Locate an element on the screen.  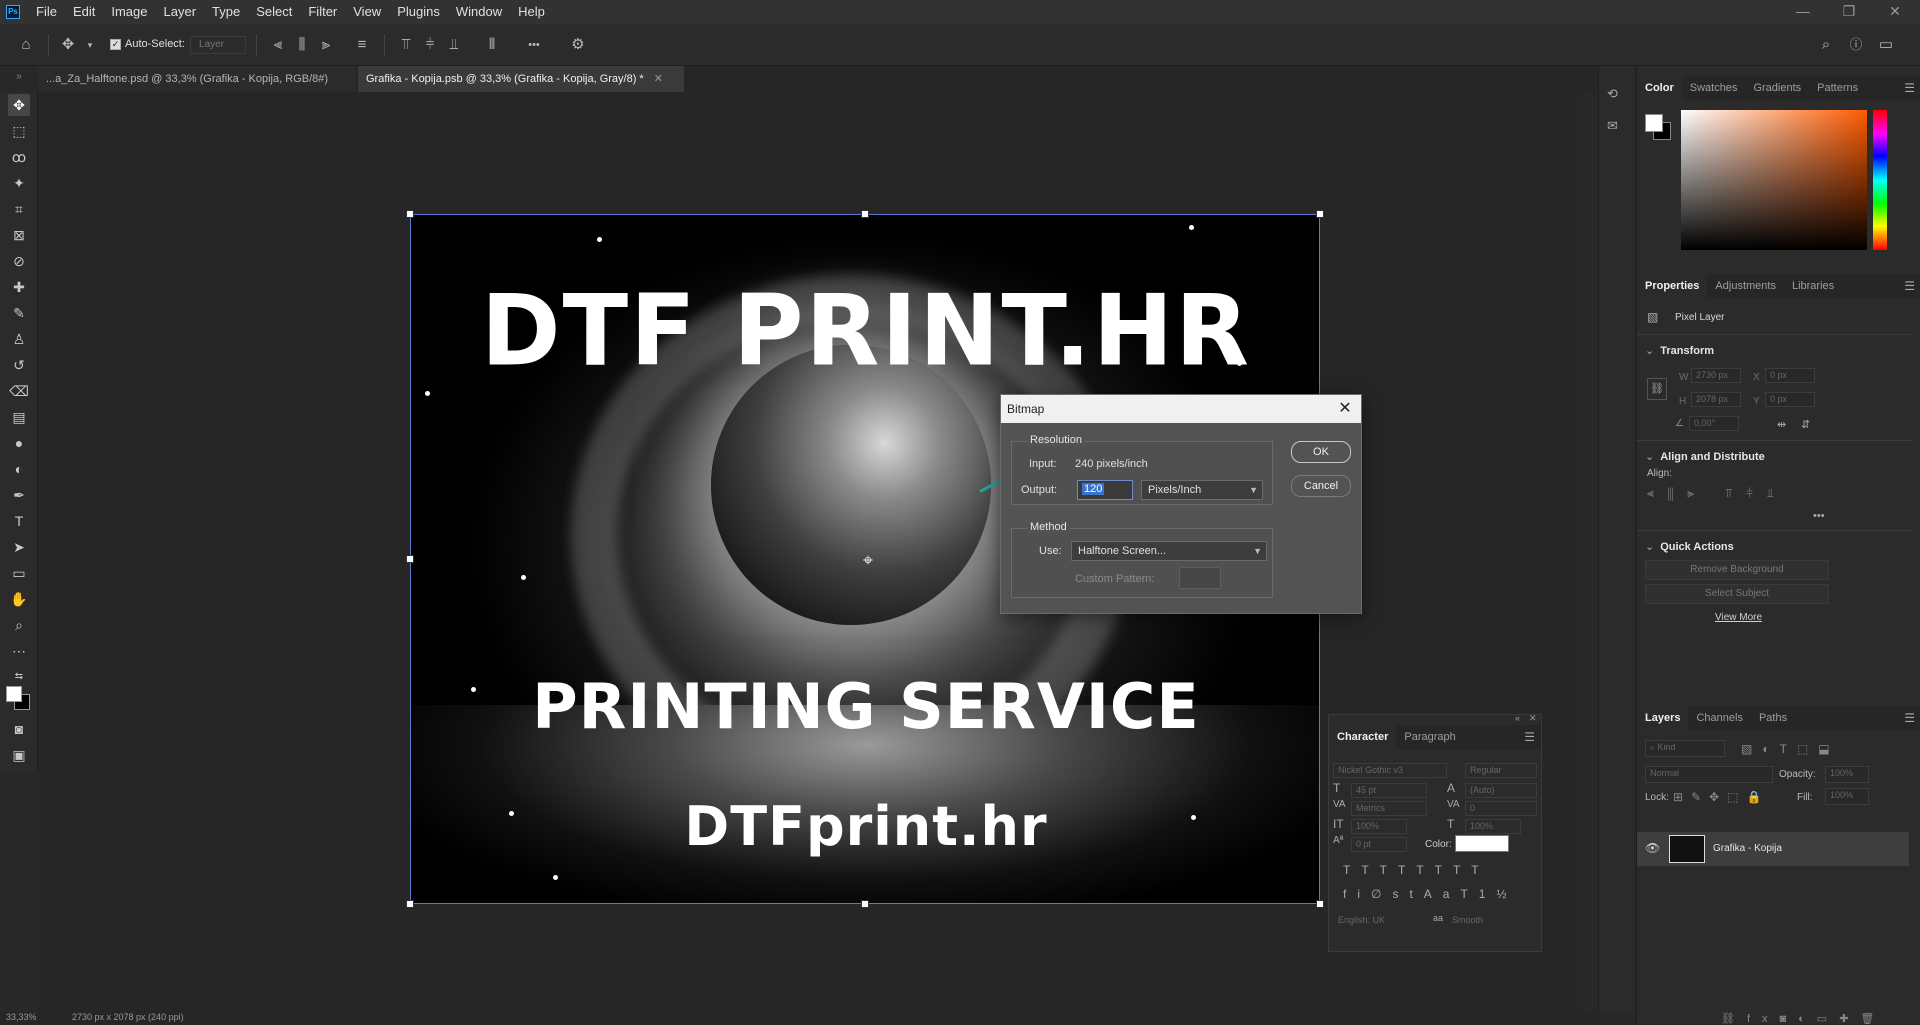
layer-filter-icons: ▧◐T⬚⬓ is located at coordinates (1790, 749).